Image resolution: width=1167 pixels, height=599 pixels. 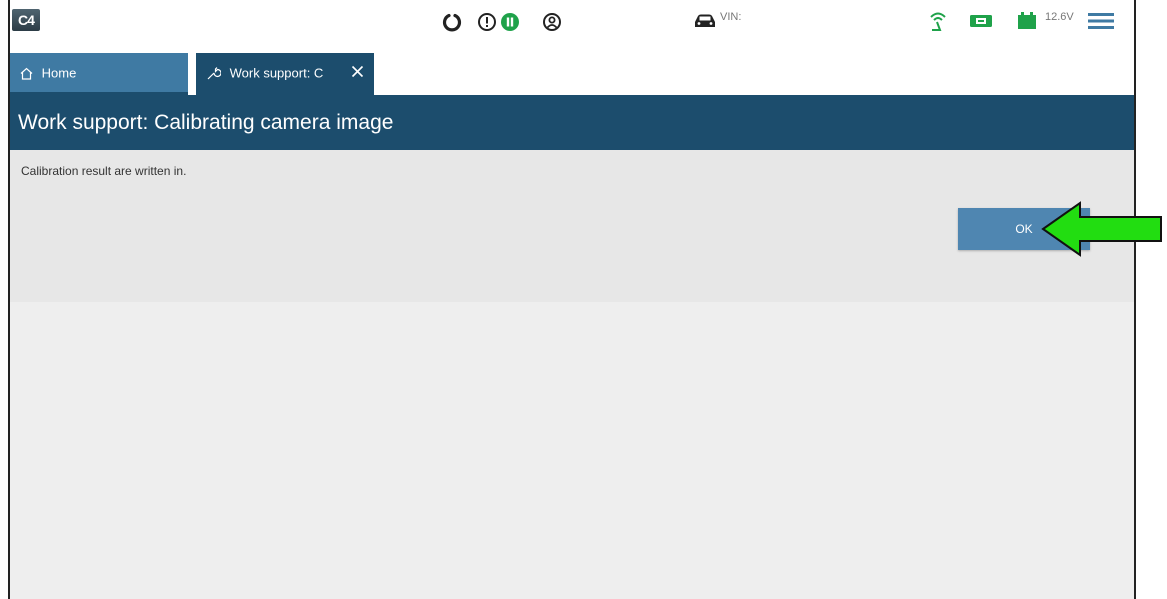 I want to click on menu-icon, so click(x=1101, y=21).